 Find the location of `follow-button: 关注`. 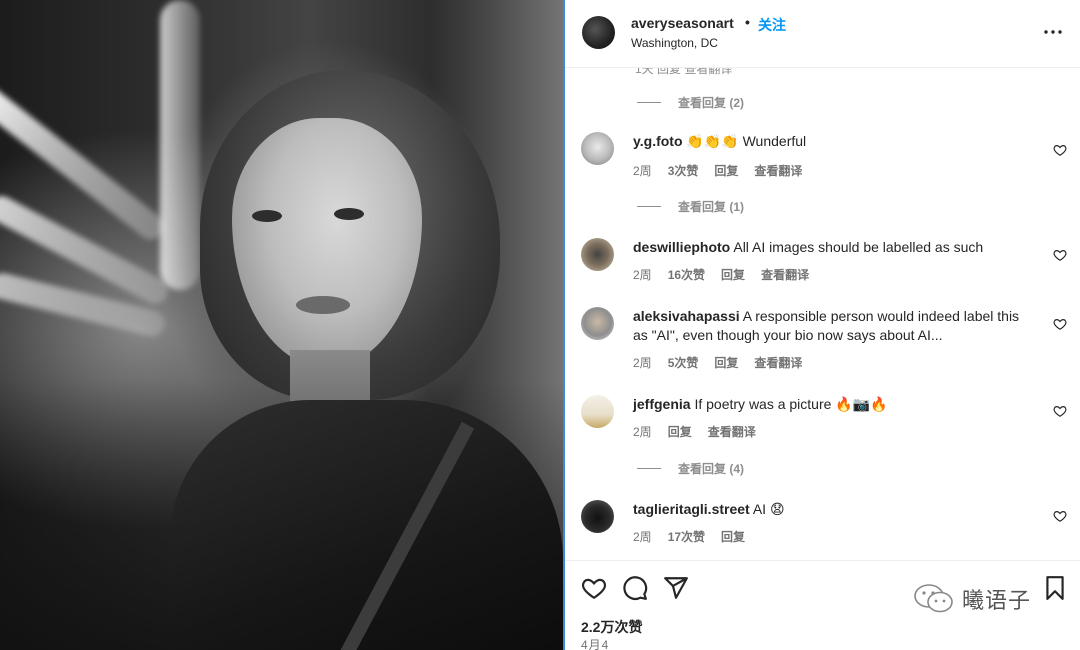

follow-button: 关注 is located at coordinates (772, 25).